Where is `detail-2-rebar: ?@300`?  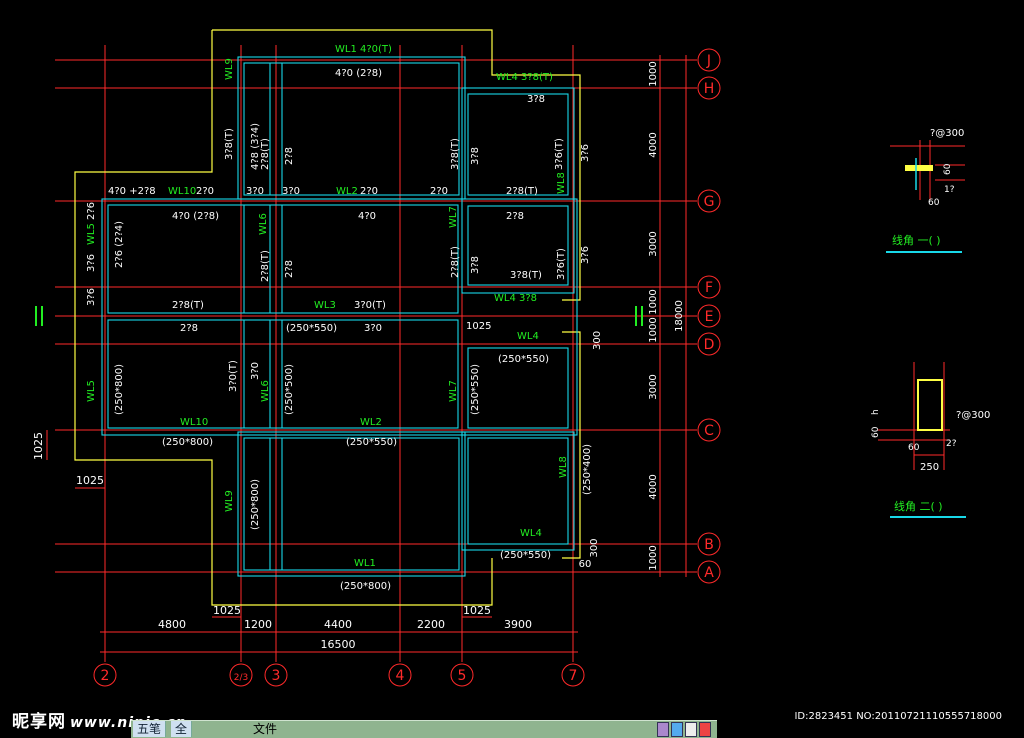
detail-2-rebar: ?@300 is located at coordinates (973, 415).